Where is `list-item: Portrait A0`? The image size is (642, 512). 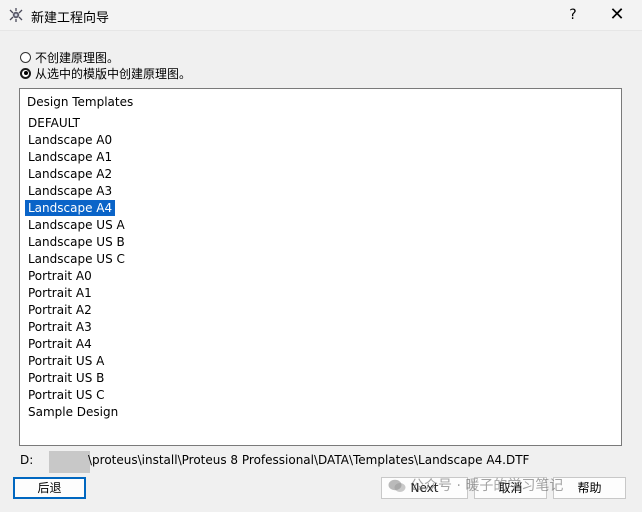
list-item: Portrait A0 is located at coordinates (60, 276).